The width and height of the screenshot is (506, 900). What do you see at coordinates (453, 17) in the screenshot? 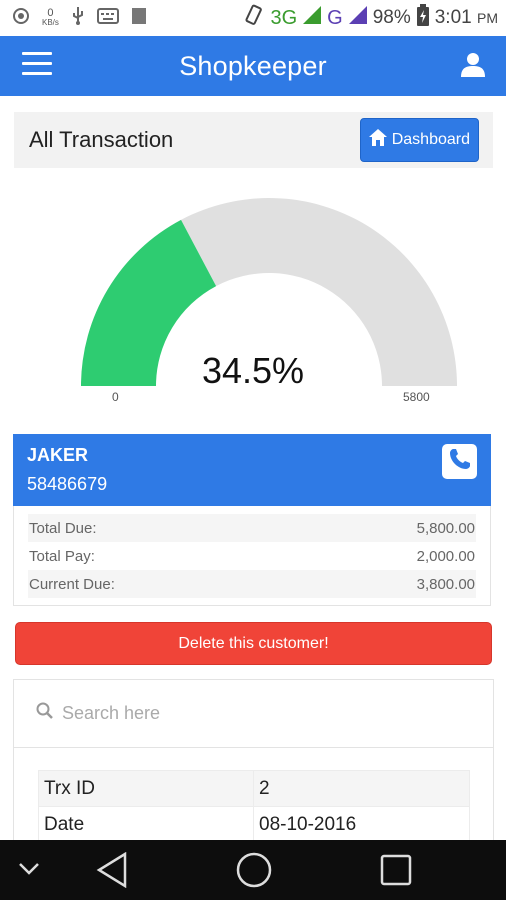
I see `clock-time: 3:01` at bounding box center [453, 17].